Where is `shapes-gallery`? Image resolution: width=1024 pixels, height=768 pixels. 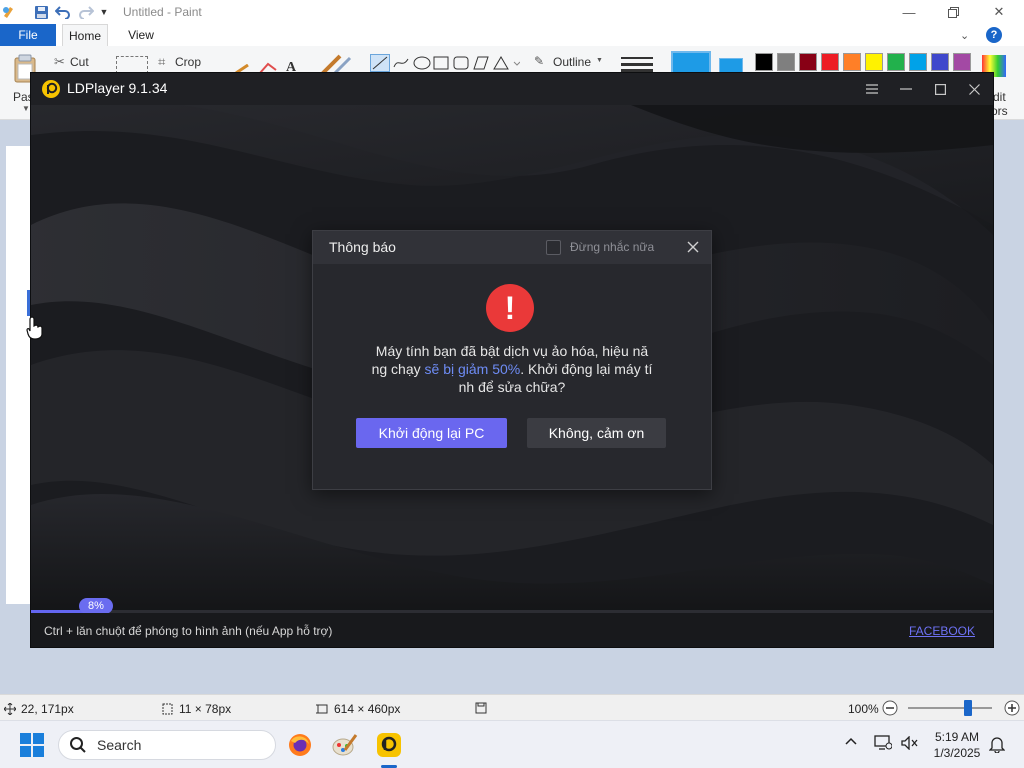 shapes-gallery is located at coordinates (445, 63).